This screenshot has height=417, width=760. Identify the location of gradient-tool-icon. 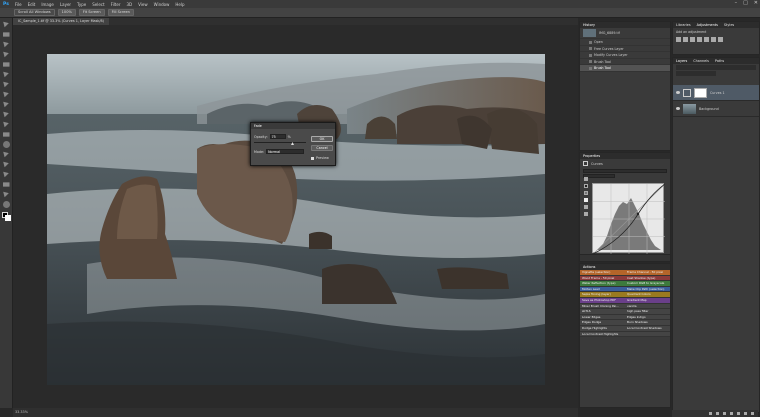
(6, 134).